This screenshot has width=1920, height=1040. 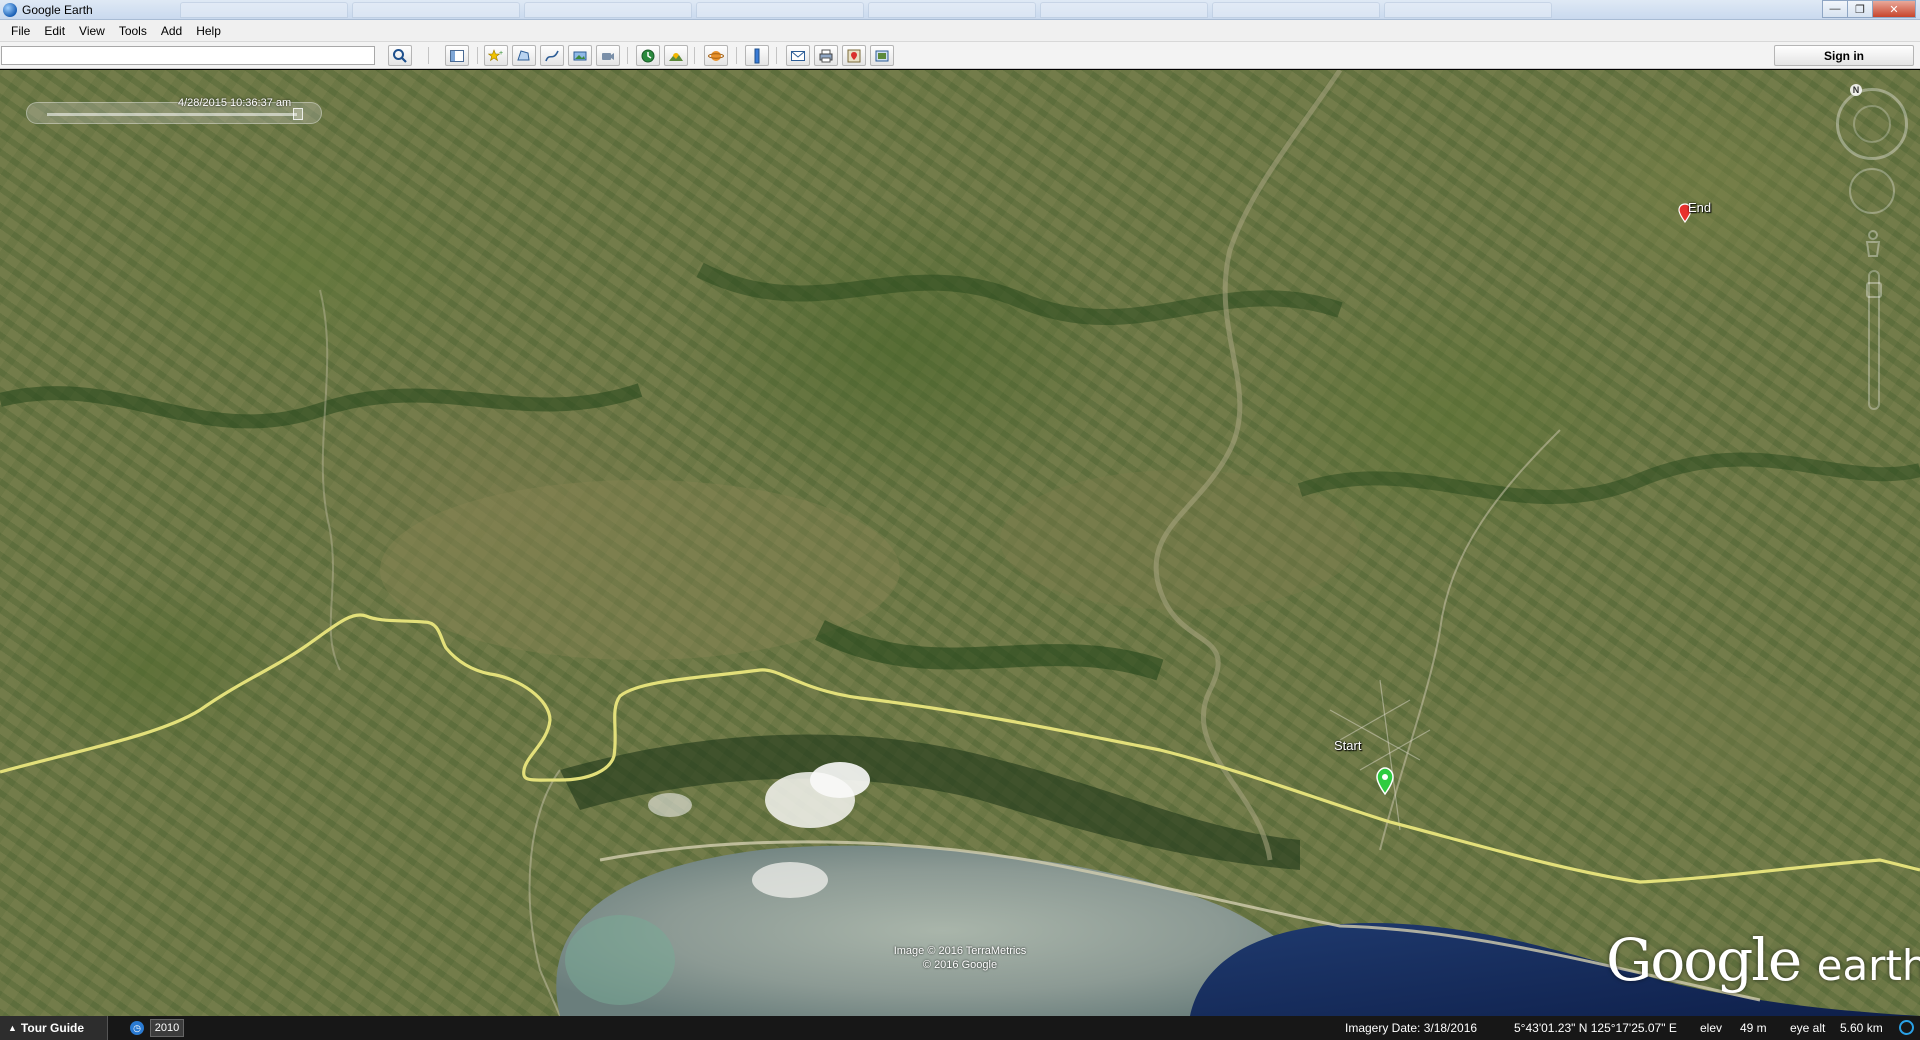 What do you see at coordinates (20, 31) in the screenshot?
I see `menu-file: File` at bounding box center [20, 31].